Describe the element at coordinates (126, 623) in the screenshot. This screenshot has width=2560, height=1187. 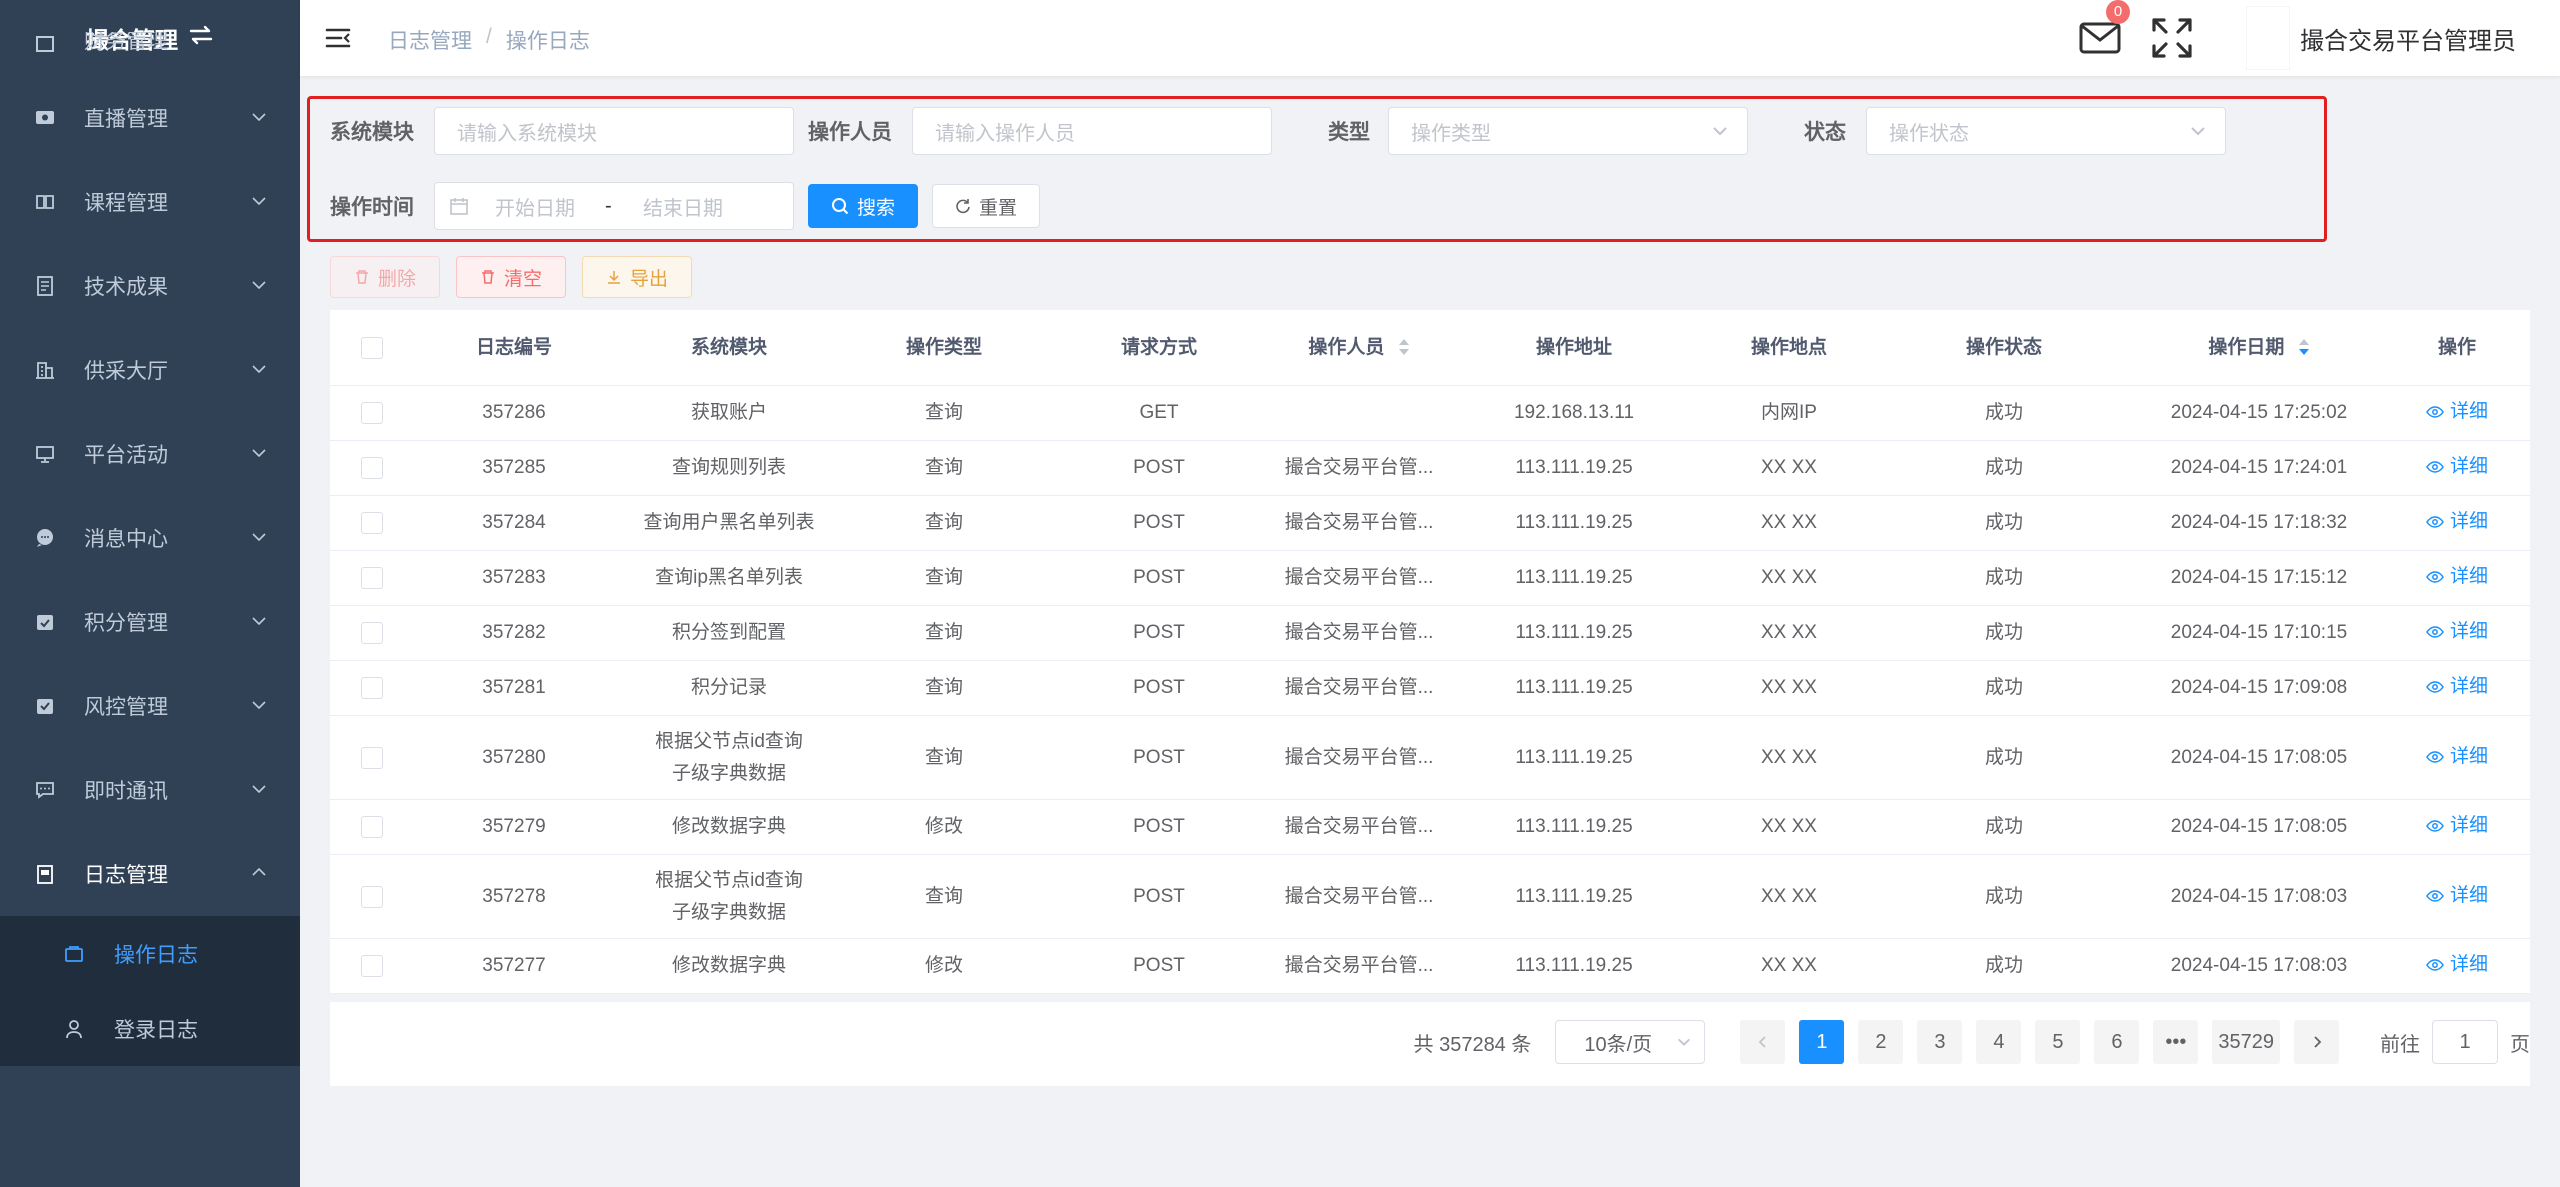
I see `sidebar-item-label: 积分管理` at that location.